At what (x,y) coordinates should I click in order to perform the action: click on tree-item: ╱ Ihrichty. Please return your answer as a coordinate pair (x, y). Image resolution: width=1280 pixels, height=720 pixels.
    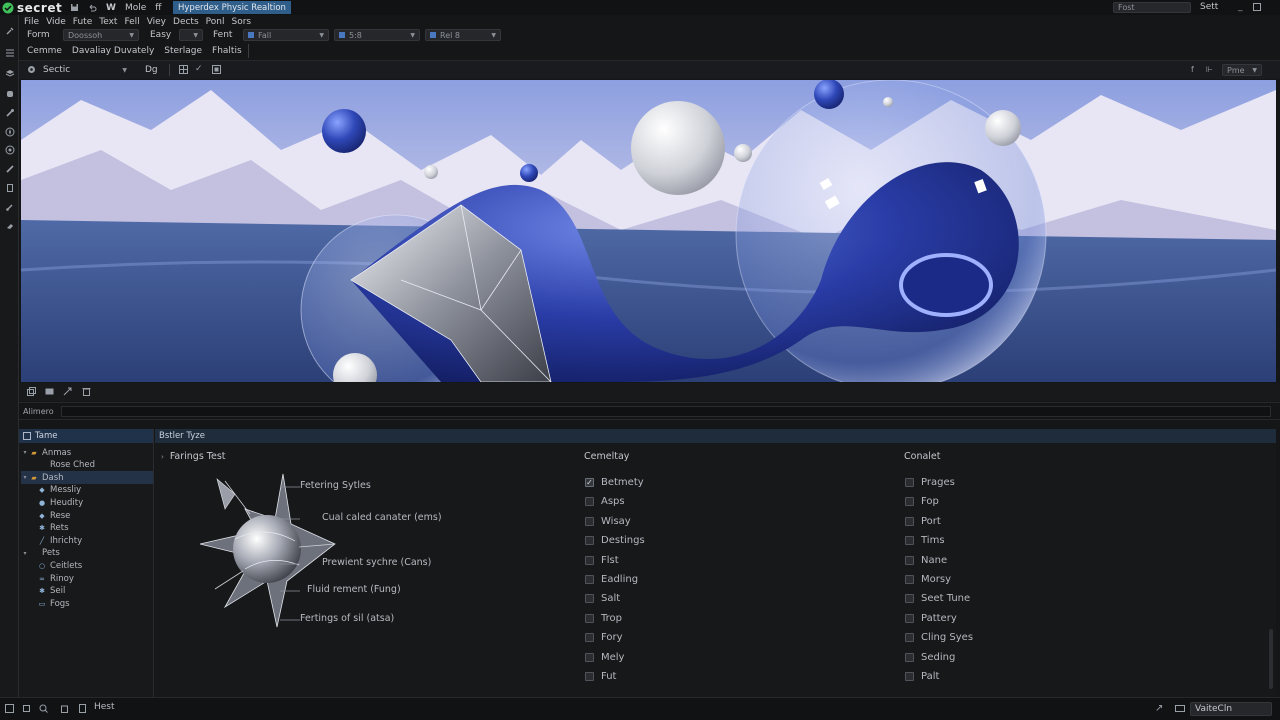
    Looking at the image, I should click on (87, 540).